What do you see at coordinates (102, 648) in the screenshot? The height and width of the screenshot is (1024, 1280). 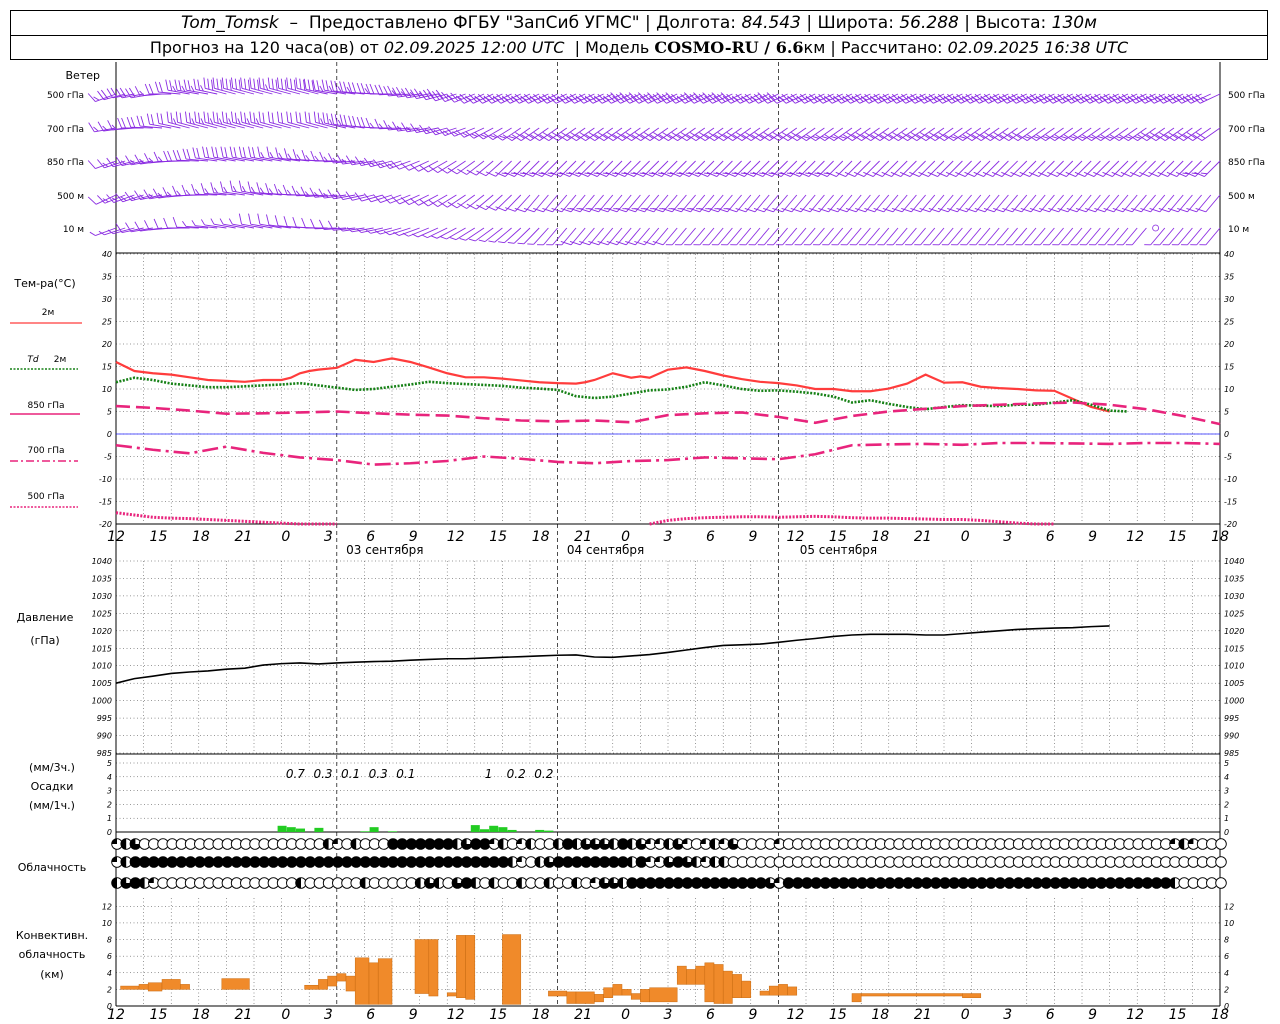 I see `pres-ytick: 1015` at bounding box center [102, 648].